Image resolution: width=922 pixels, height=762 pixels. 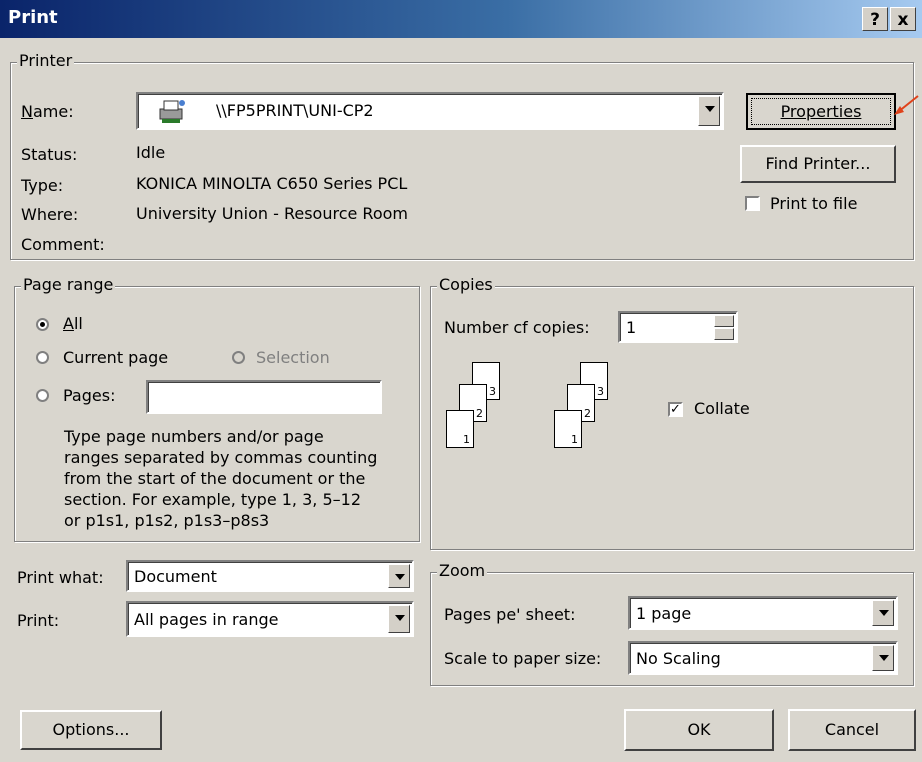 I want to click on network-printer-icon, so click(x=172, y=111).